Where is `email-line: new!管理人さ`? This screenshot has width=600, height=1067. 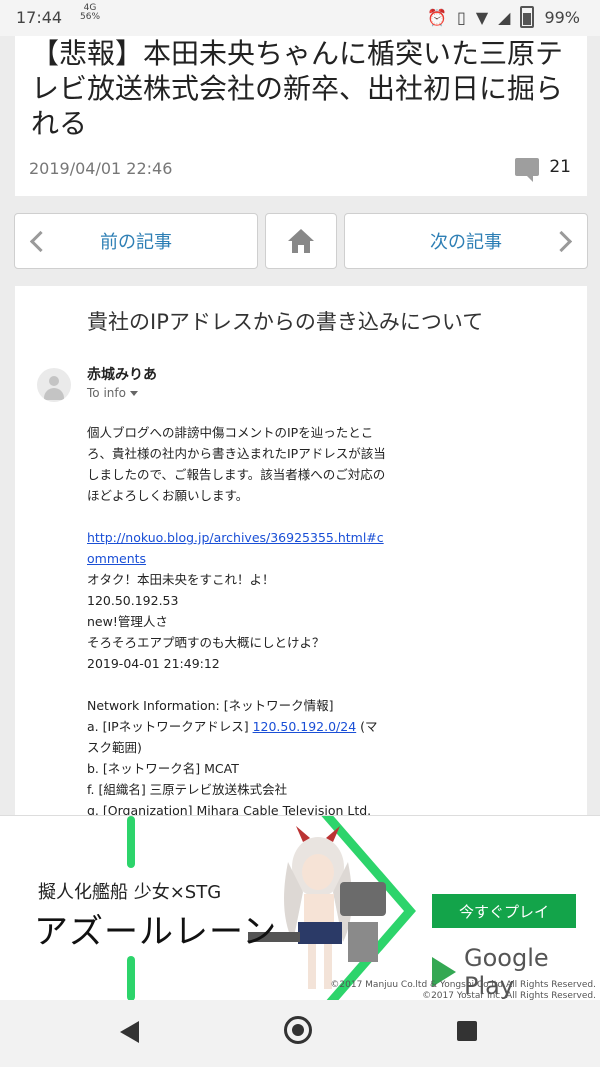
email-line: new!管理人さ is located at coordinates (127, 621).